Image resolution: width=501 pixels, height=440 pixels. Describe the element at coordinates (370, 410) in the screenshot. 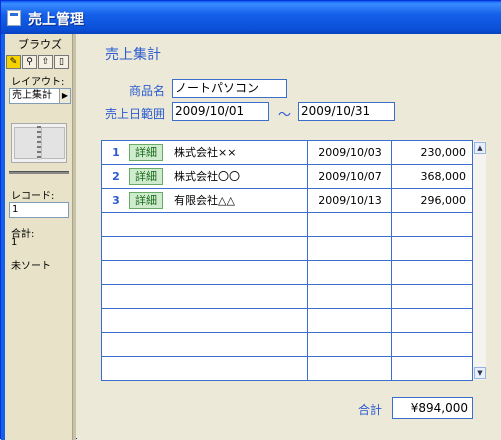

I see `grand-total-label: 合計` at that location.